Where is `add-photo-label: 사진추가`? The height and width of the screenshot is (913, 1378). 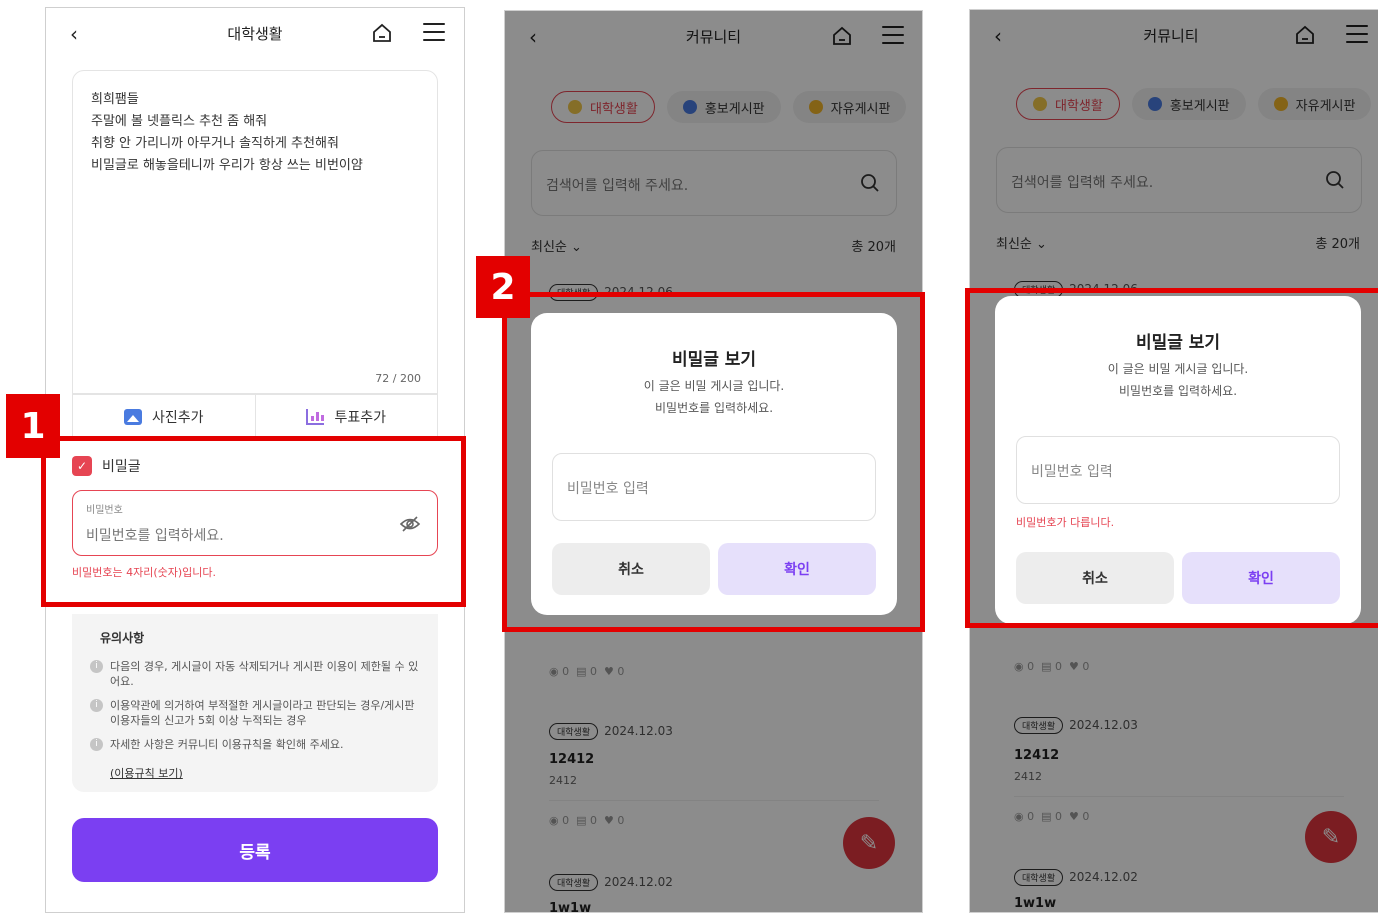 add-photo-label: 사진추가 is located at coordinates (177, 418).